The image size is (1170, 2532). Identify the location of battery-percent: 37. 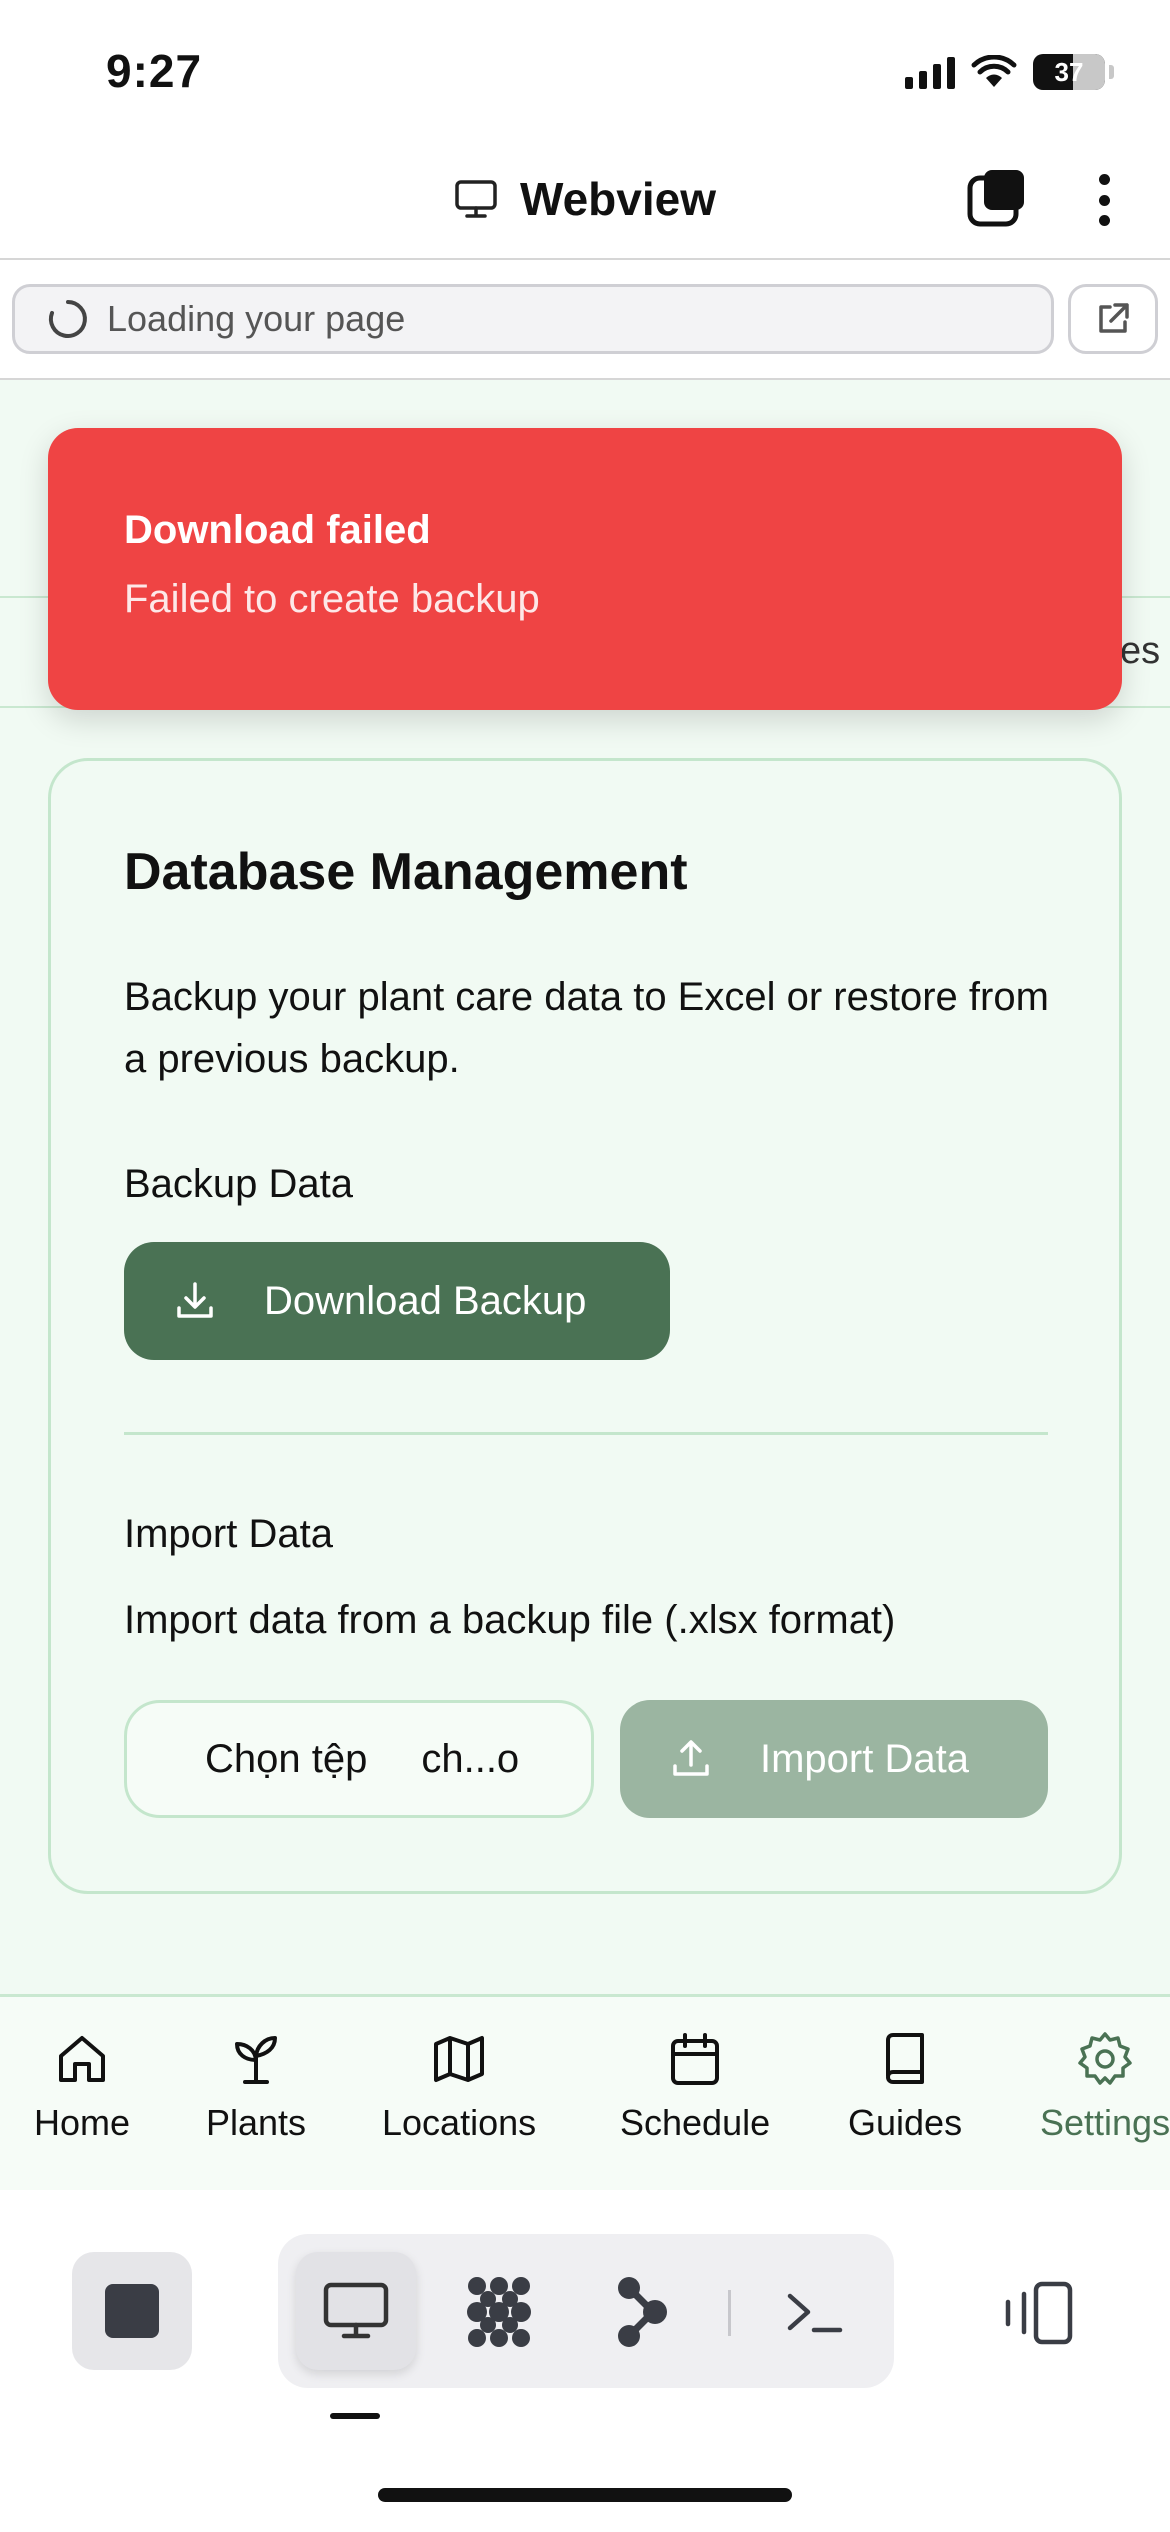
(1069, 71).